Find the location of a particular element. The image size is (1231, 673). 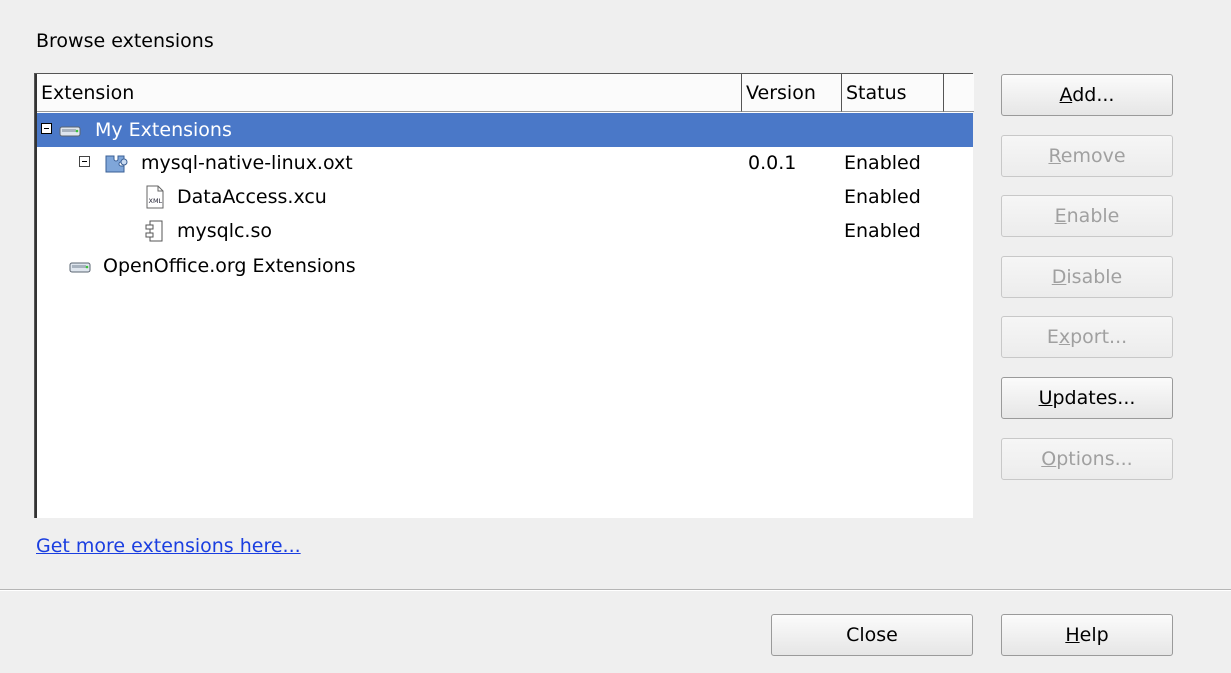

column-header-version: Version is located at coordinates (792, 93).